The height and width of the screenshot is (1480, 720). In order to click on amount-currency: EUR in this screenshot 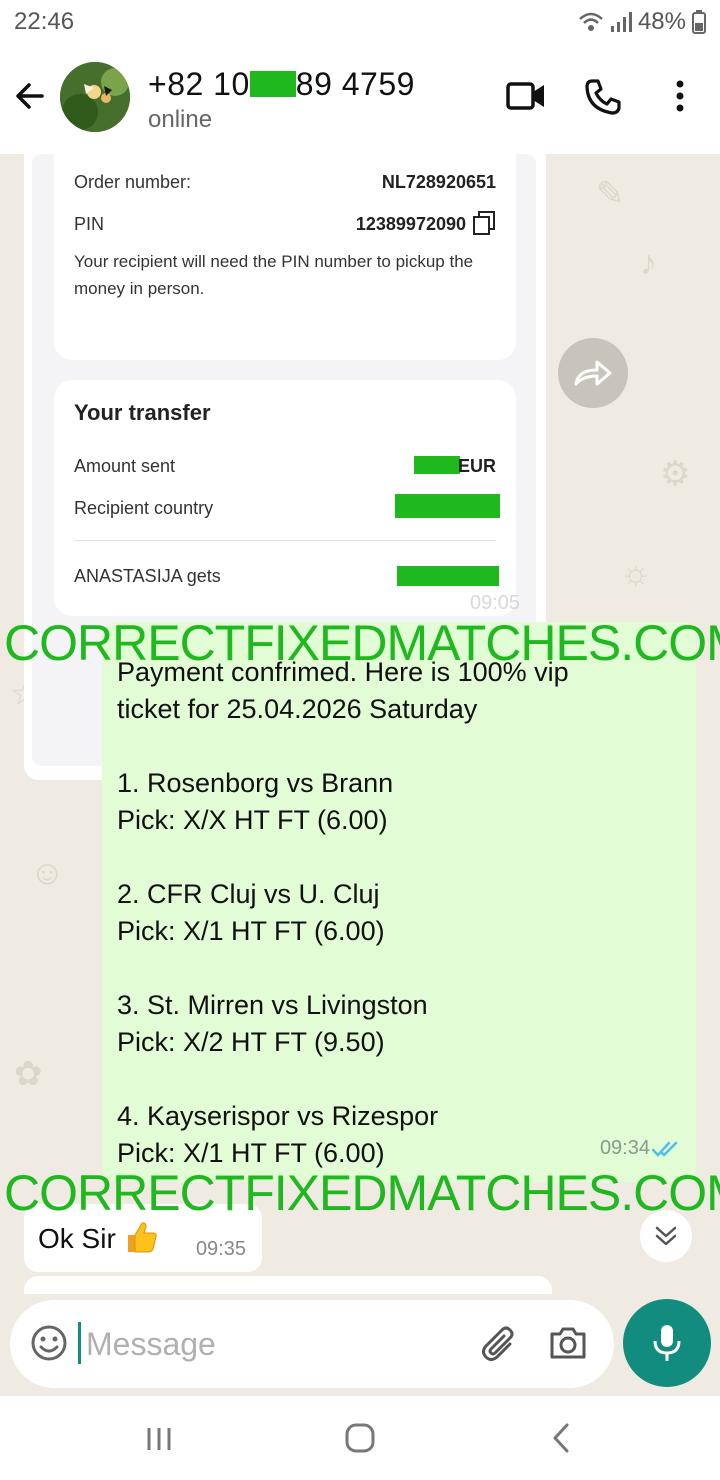, I will do `click(476, 466)`.